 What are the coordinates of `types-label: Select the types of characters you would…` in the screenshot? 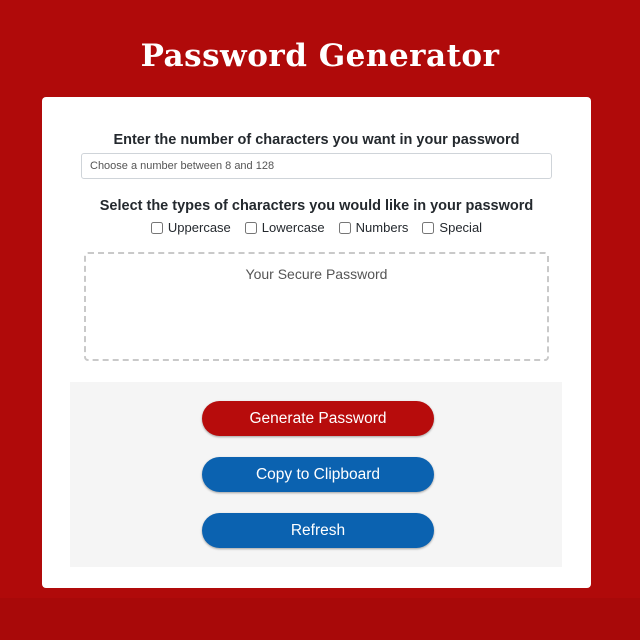 It's located at (316, 206).